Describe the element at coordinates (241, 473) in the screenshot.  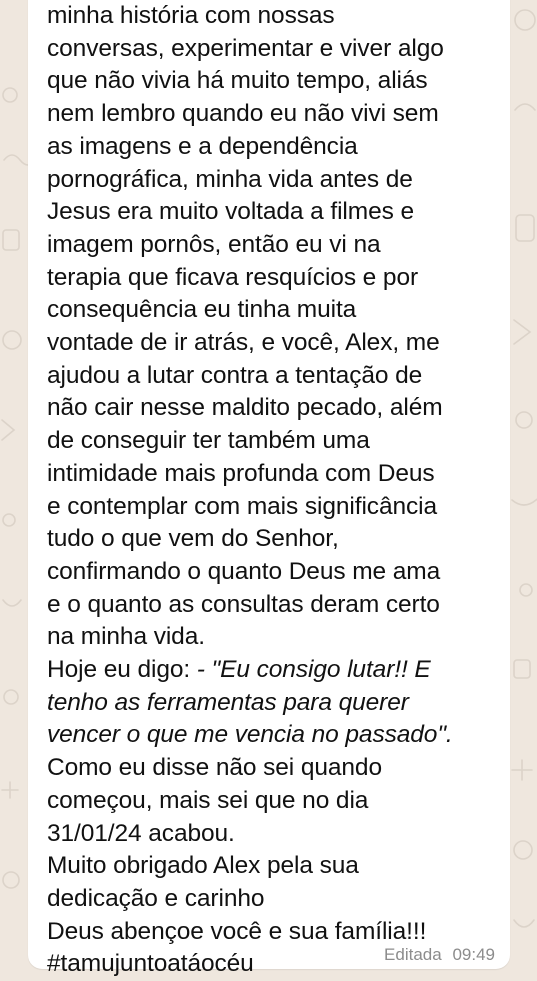
I see `message-line: intimidade mais profunda com Deus` at that location.